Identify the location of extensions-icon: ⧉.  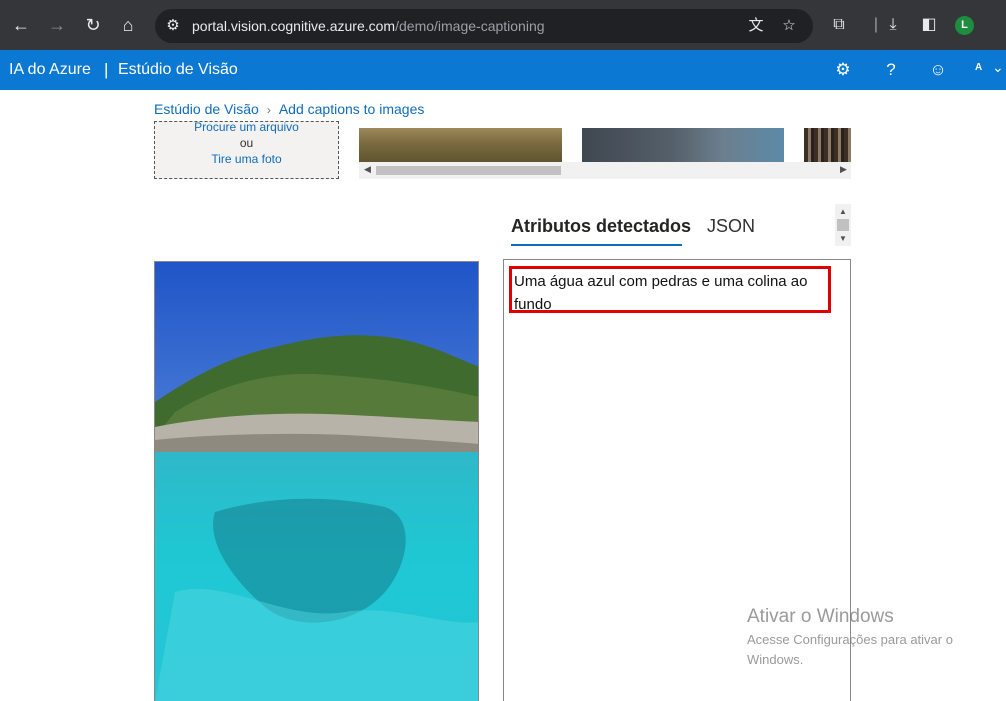
(839, 25).